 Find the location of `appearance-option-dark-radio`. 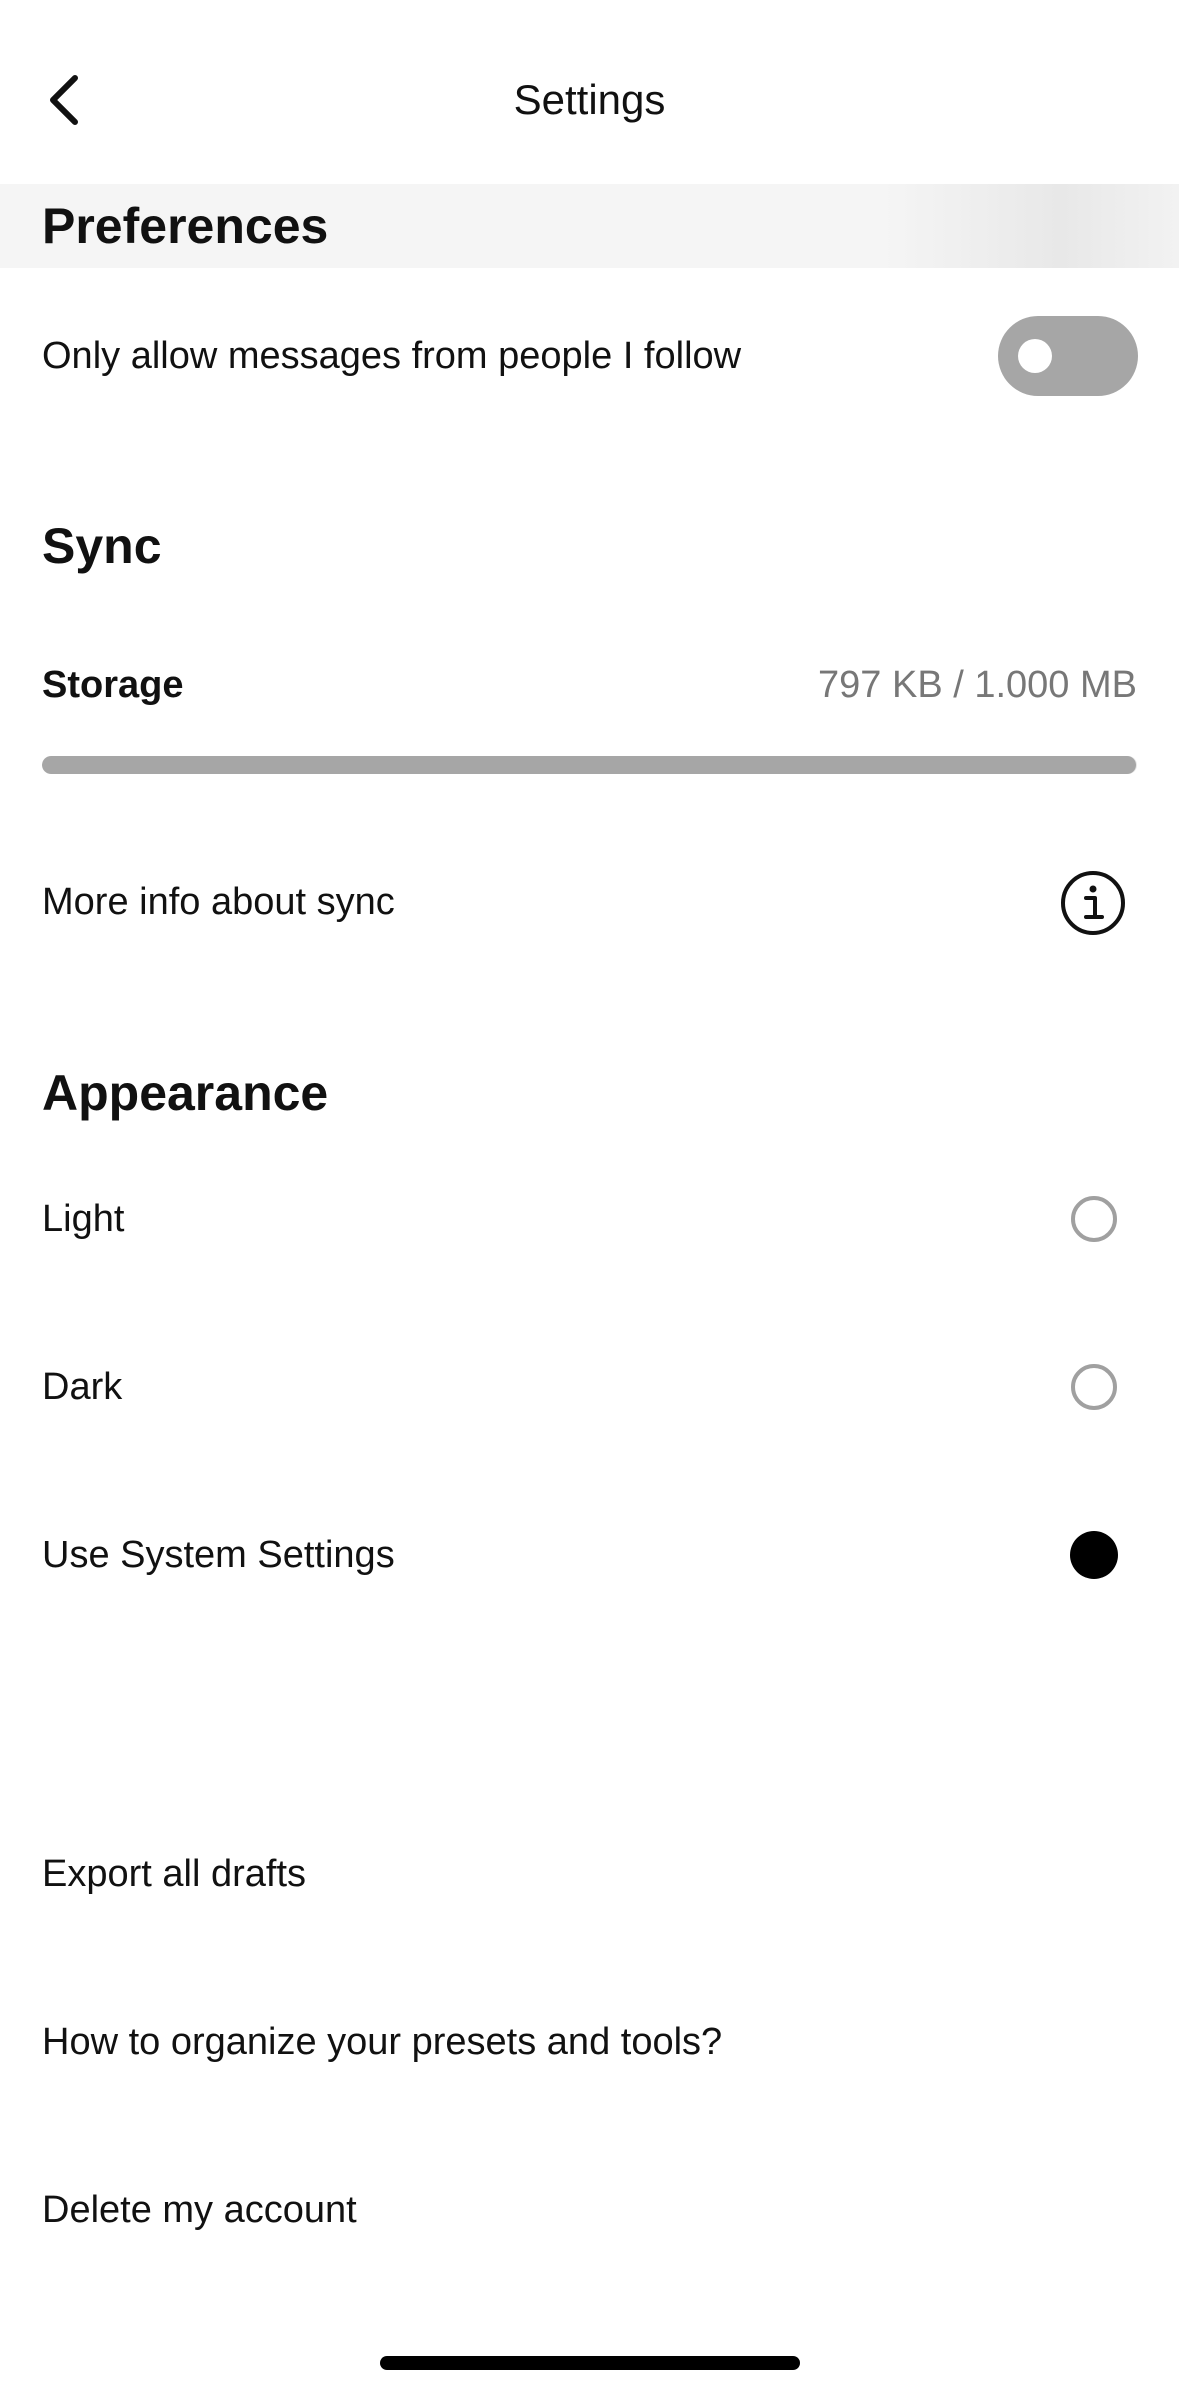

appearance-option-dark-radio is located at coordinates (1094, 1387).